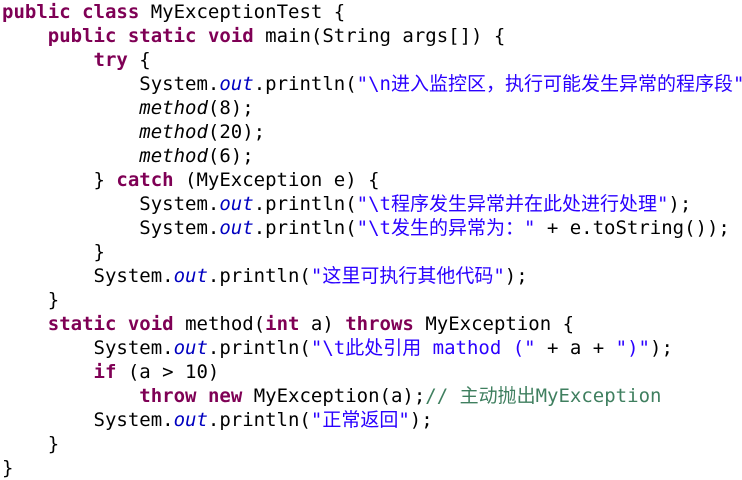 The height and width of the screenshot is (480, 742). What do you see at coordinates (230, 156) in the screenshot?
I see `code-token: (6);` at bounding box center [230, 156].